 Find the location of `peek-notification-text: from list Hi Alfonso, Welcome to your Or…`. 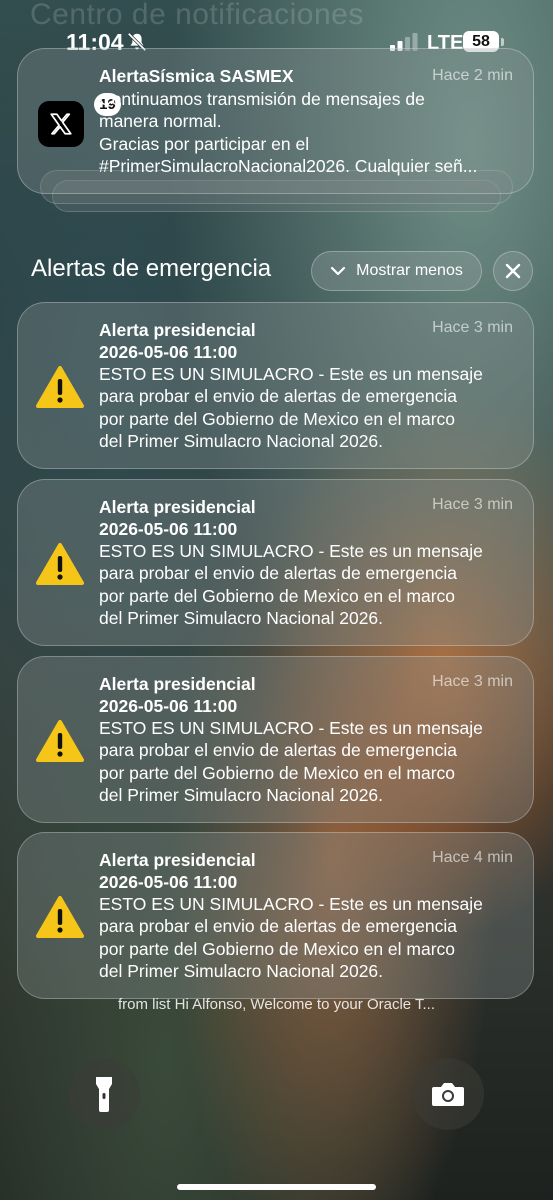

peek-notification-text: from list Hi Alfonso, Welcome to your Or… is located at coordinates (276, 1004).